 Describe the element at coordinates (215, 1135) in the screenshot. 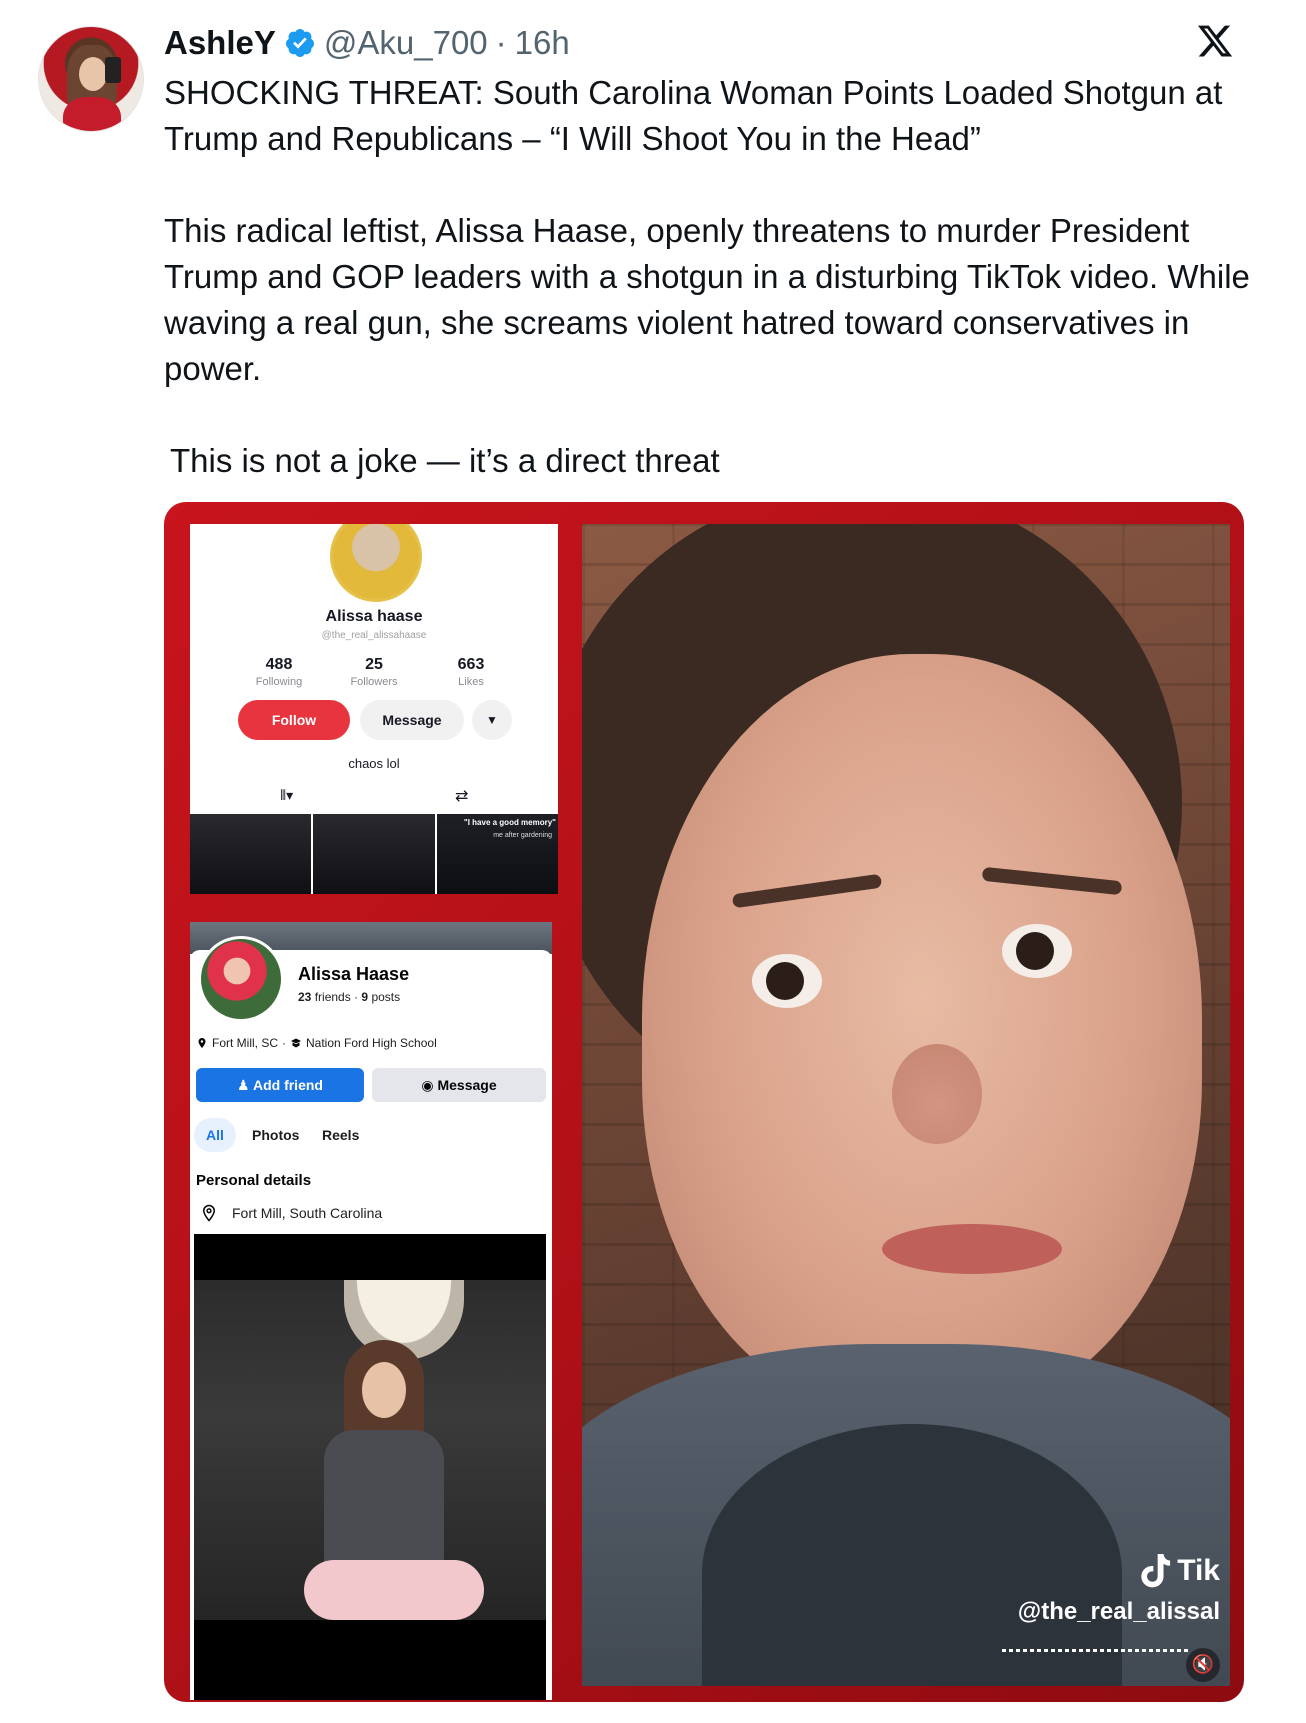

I see `tab-all: All` at that location.